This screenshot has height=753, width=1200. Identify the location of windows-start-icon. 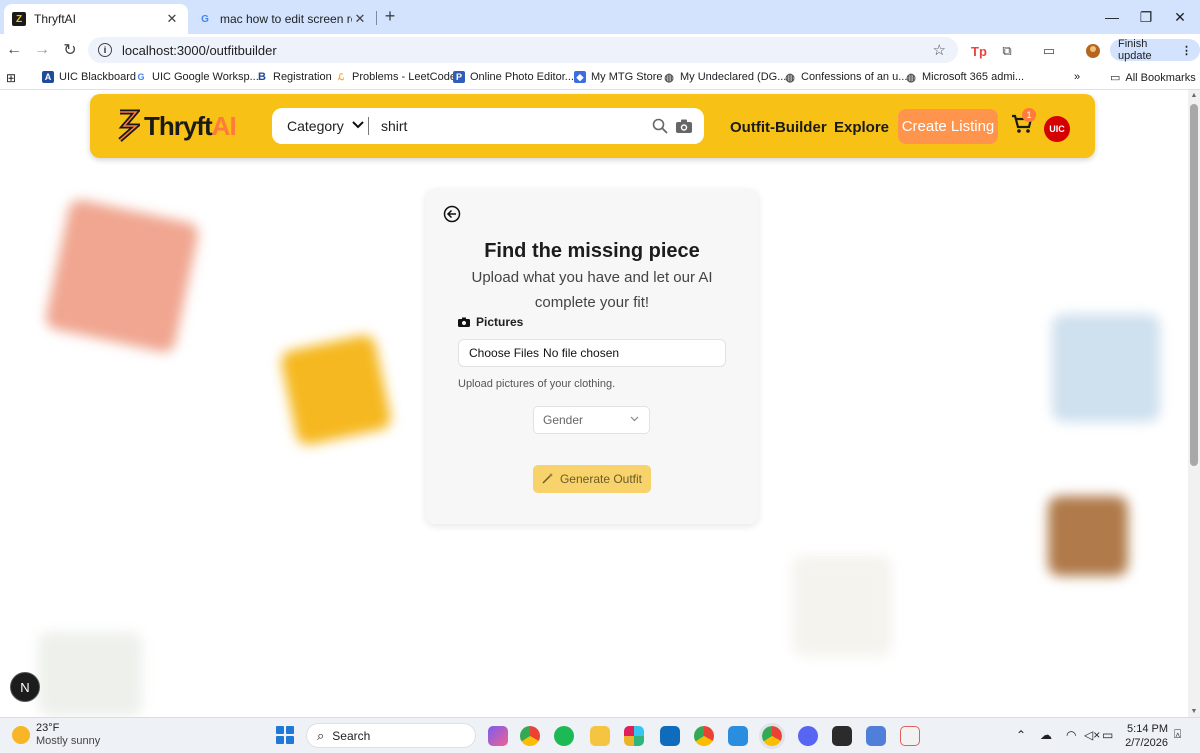
(285, 735).